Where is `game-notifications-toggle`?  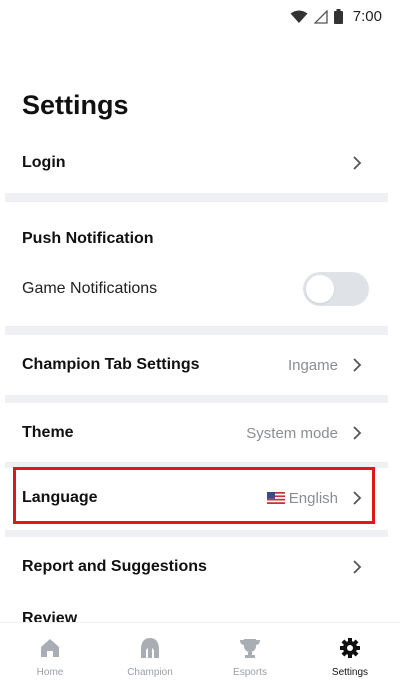 game-notifications-toggle is located at coordinates (336, 289).